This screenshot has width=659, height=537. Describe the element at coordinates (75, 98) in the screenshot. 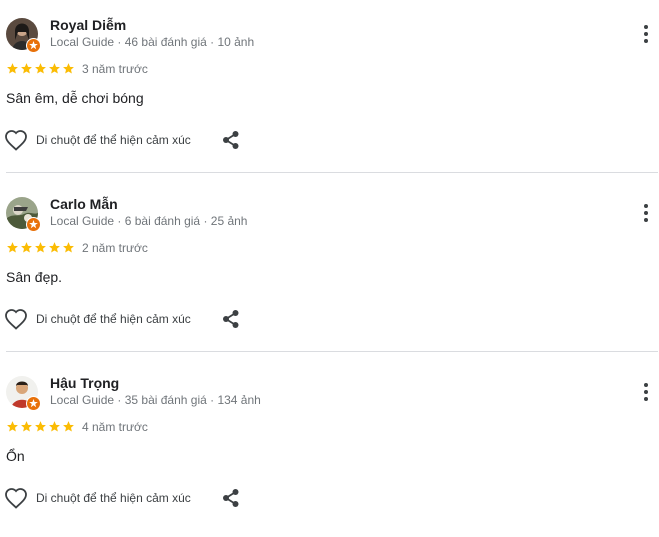

I see `review-text: Sân êm, dễ chơi bóng` at that location.